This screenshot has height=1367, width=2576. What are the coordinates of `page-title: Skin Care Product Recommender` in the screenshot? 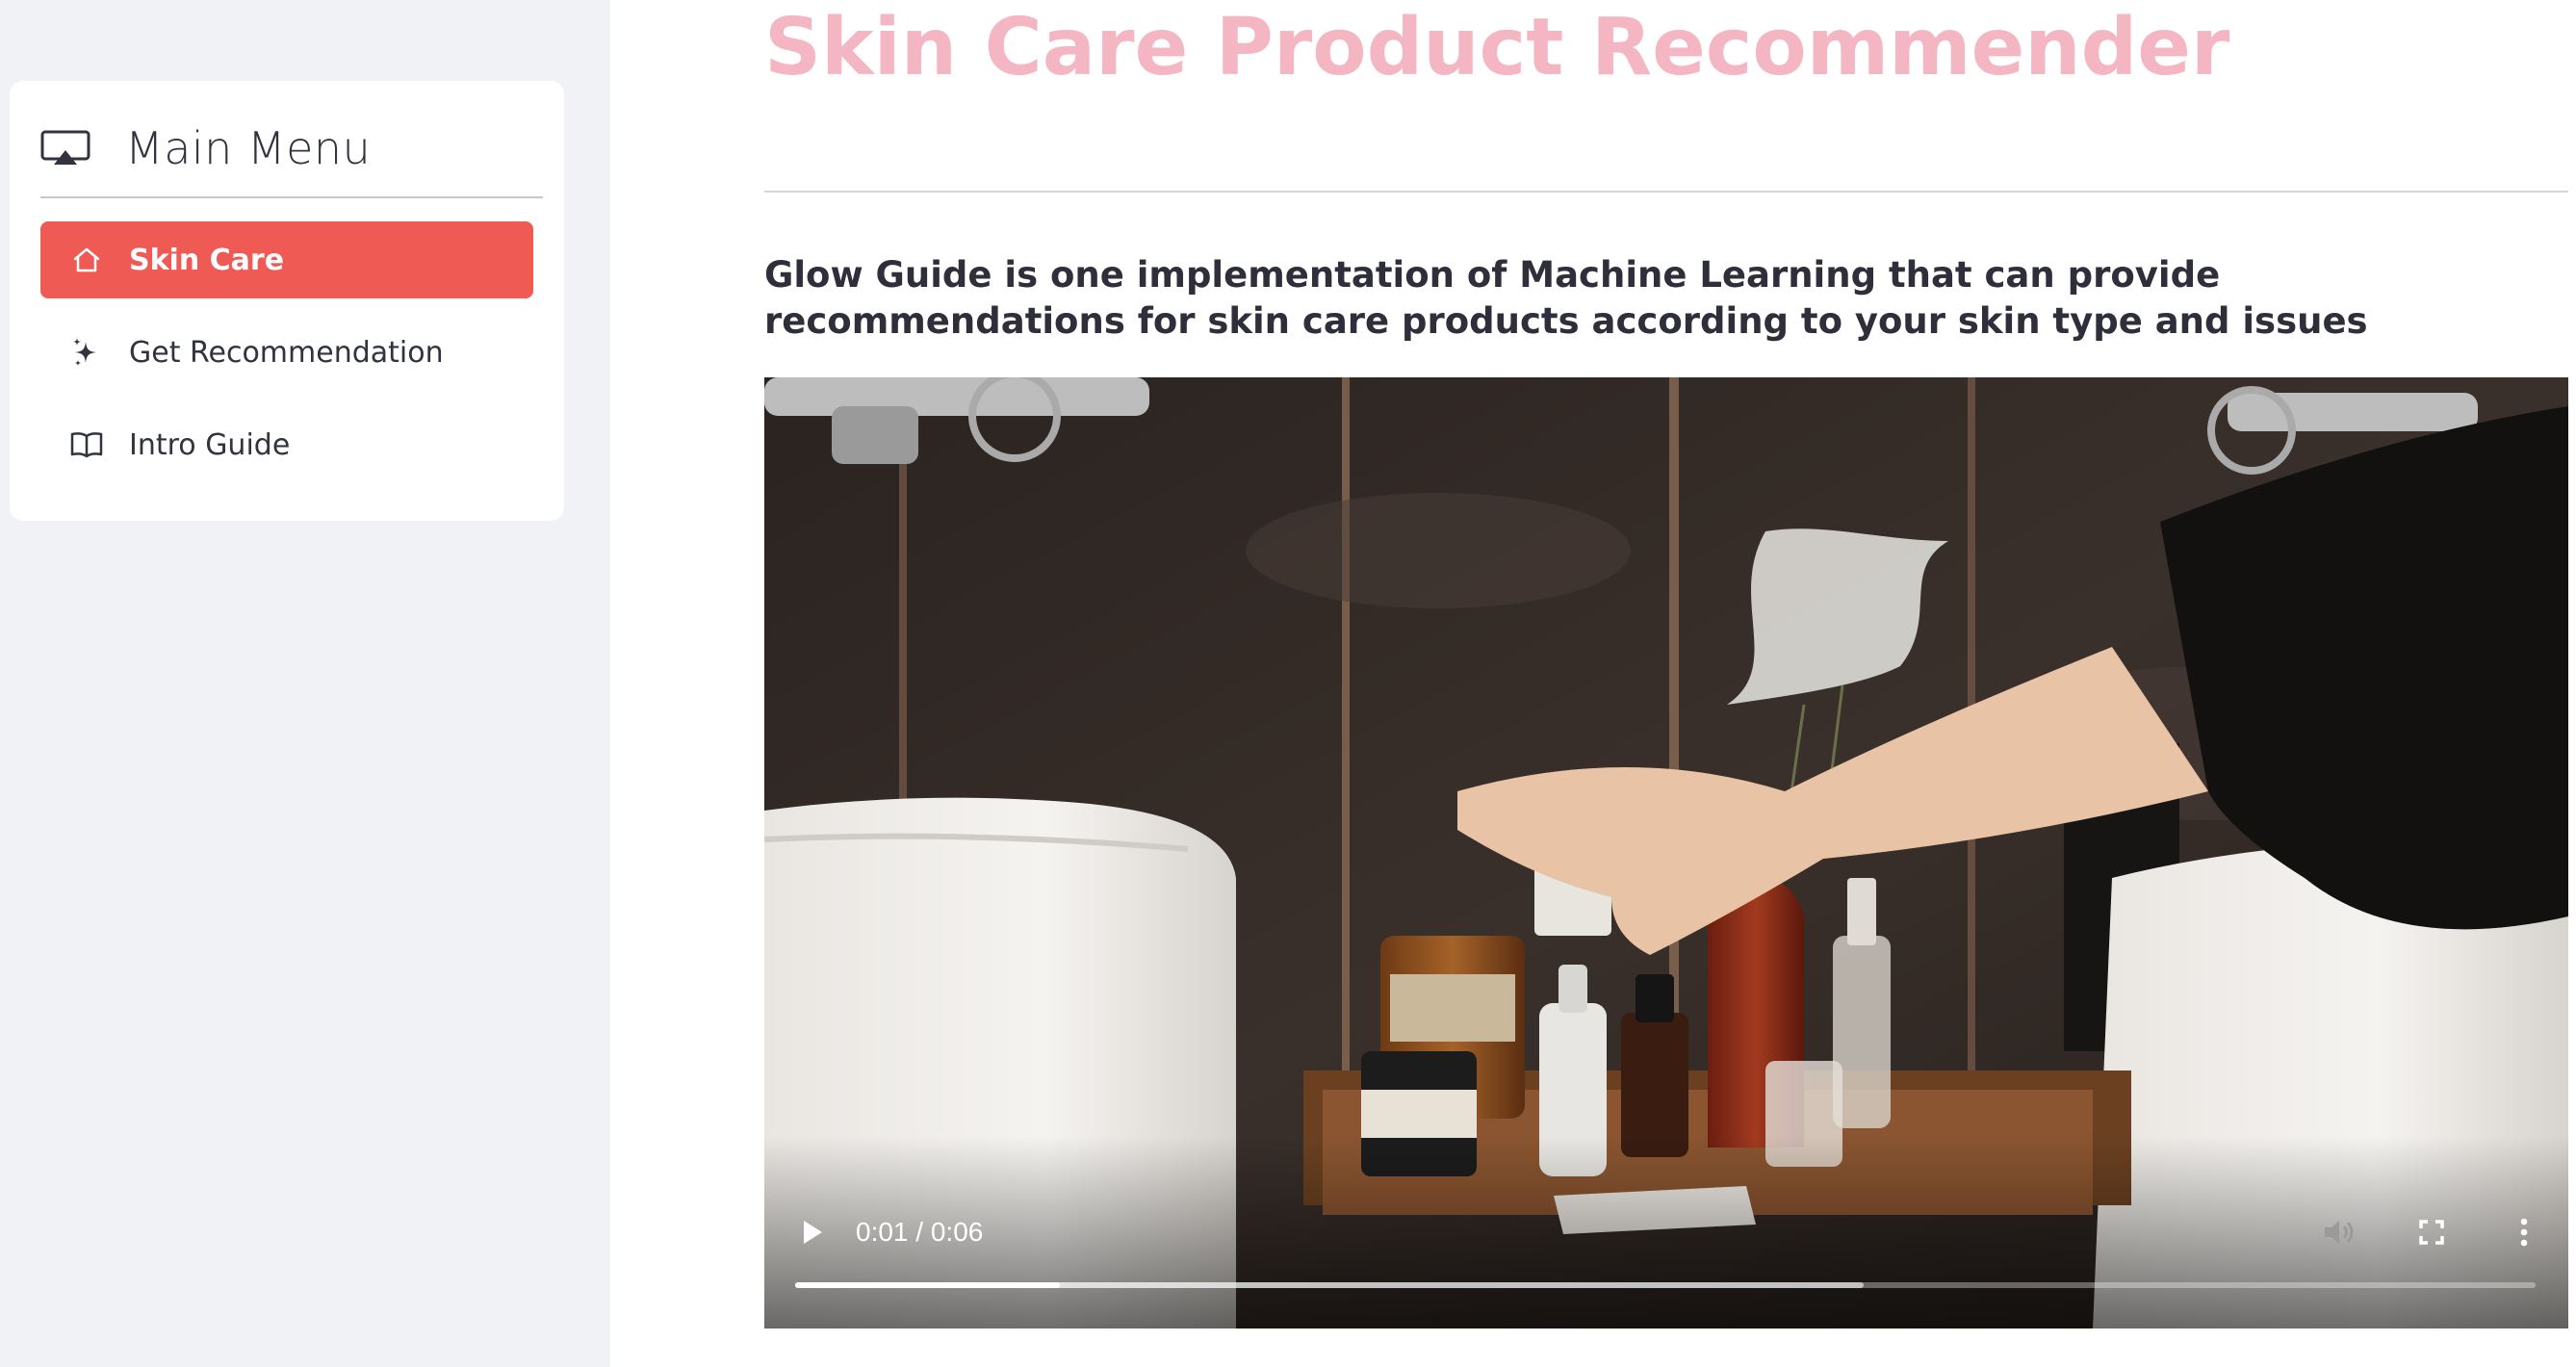 It's located at (1497, 48).